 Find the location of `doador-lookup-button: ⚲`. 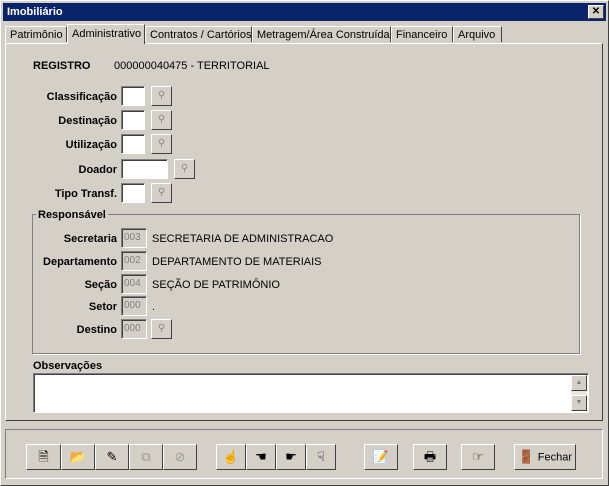

doador-lookup-button: ⚲ is located at coordinates (184, 169).